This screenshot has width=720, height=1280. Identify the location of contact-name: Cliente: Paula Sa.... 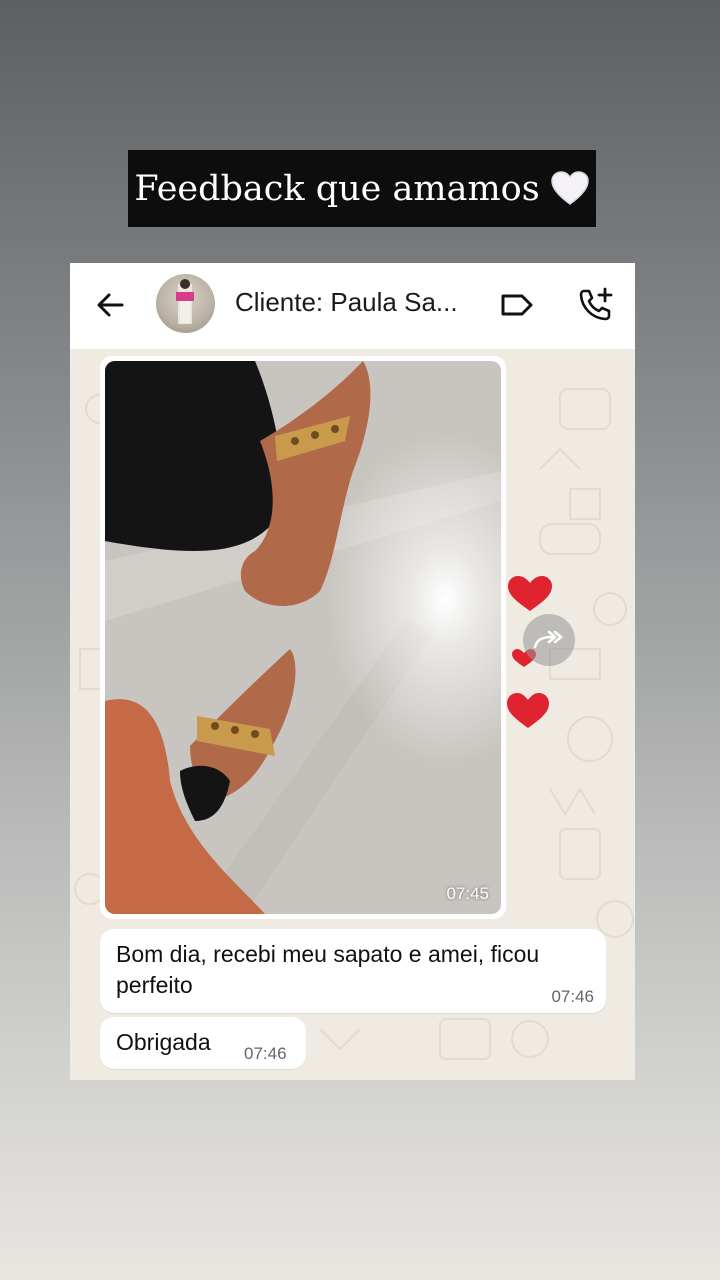
(357, 302).